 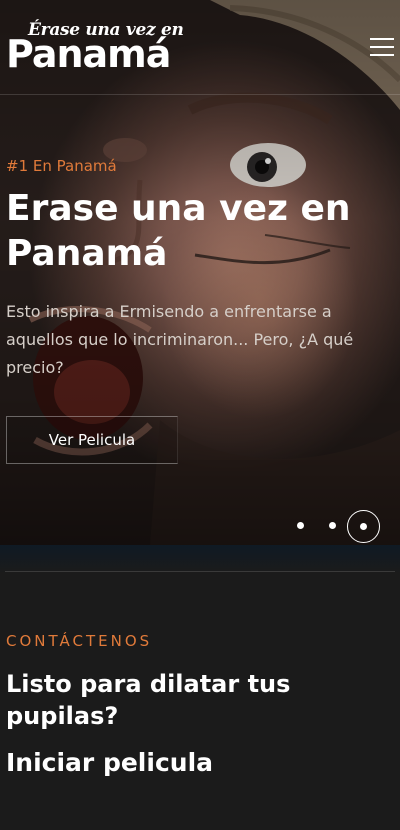 What do you see at coordinates (200, 559) in the screenshot?
I see `hero-bottom-band` at bounding box center [200, 559].